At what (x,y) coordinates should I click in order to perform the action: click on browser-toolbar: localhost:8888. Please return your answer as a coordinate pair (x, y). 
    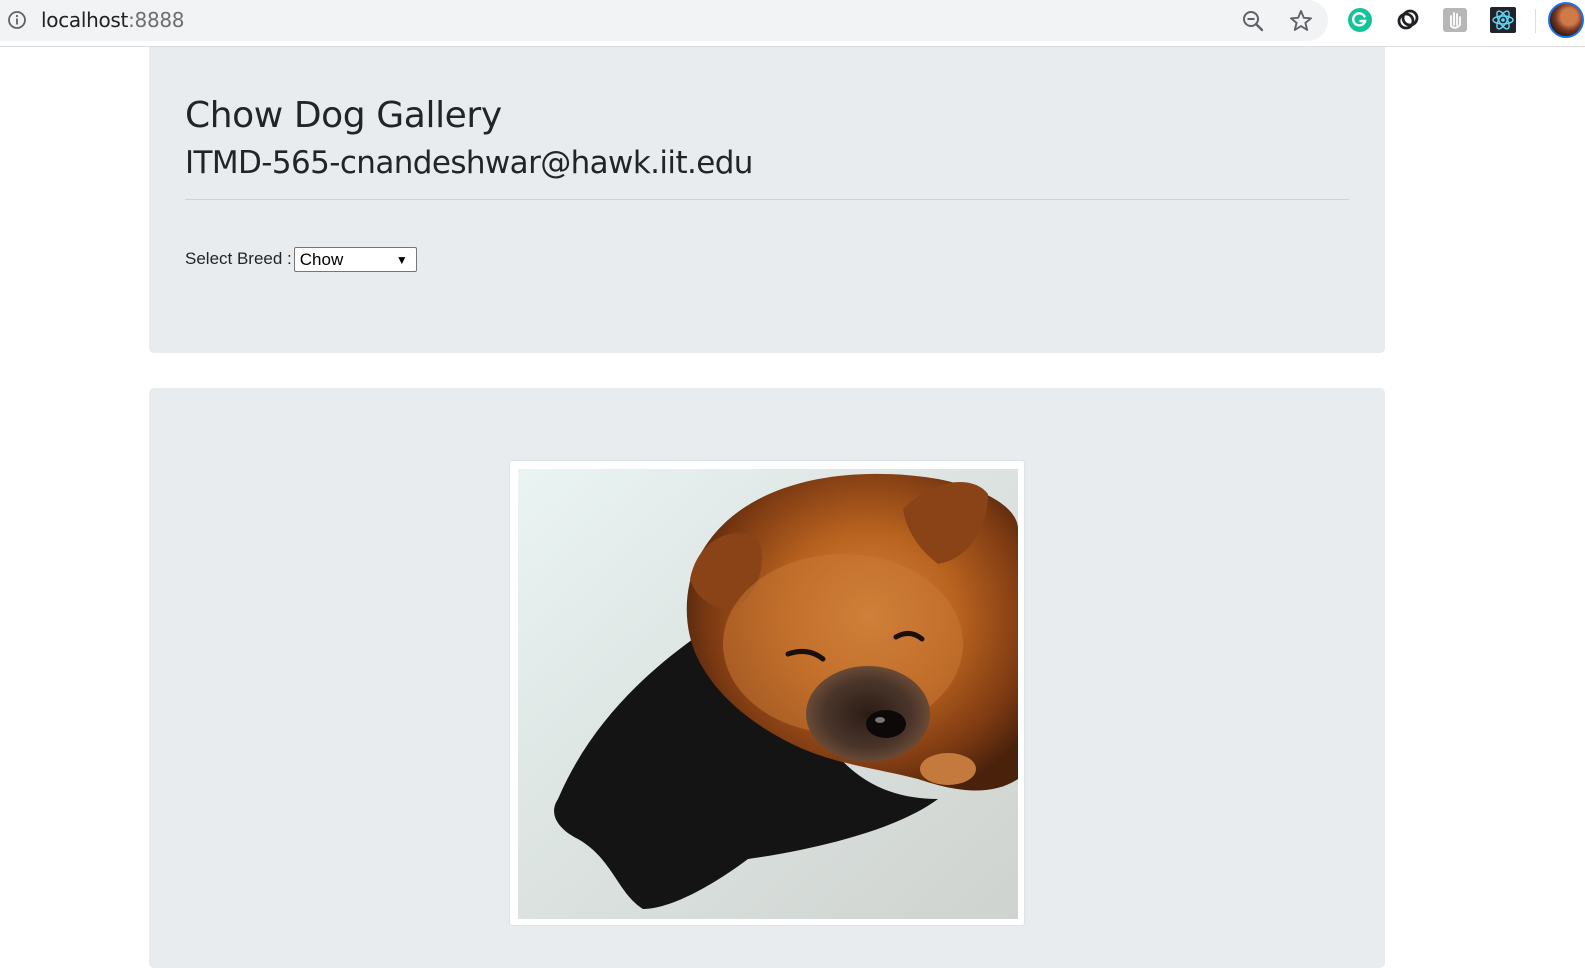
    Looking at the image, I should click on (792, 23).